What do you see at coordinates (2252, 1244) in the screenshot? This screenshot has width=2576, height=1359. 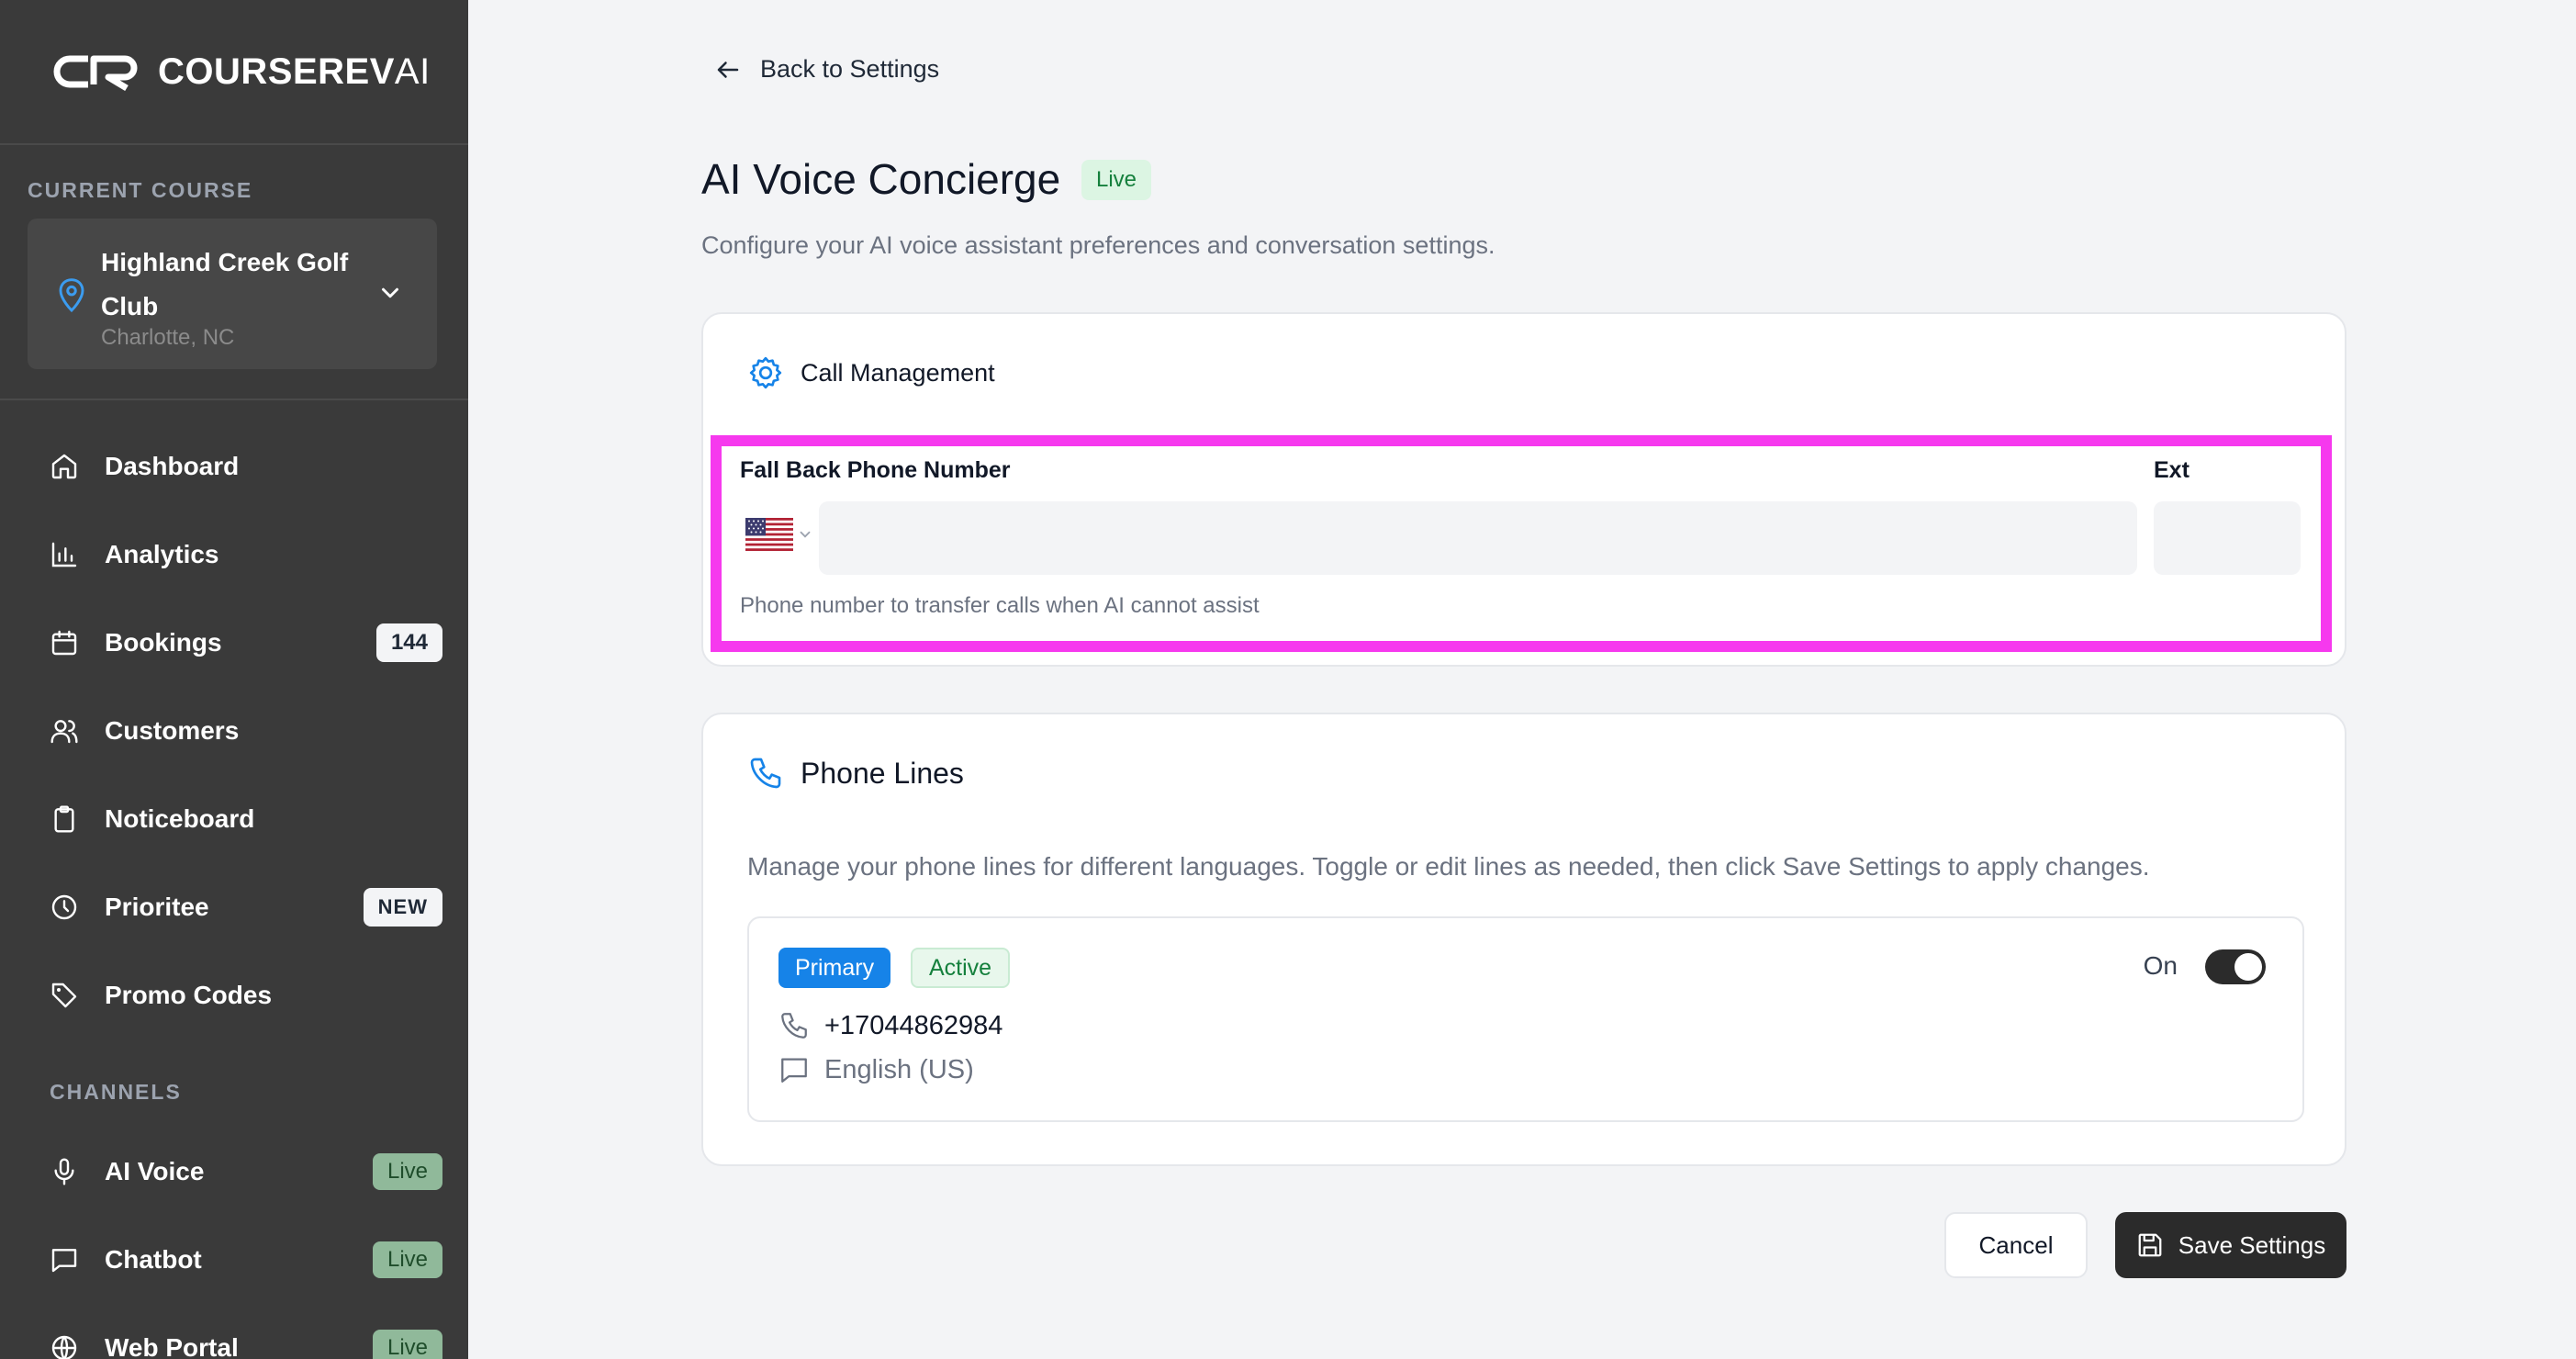 I see `save-label: Save Settings` at bounding box center [2252, 1244].